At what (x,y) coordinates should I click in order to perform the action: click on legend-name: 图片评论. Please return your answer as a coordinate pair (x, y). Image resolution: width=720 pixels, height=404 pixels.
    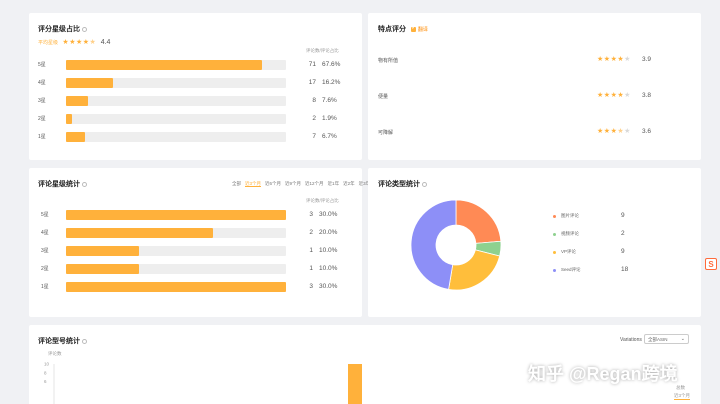
    Looking at the image, I should click on (570, 215).